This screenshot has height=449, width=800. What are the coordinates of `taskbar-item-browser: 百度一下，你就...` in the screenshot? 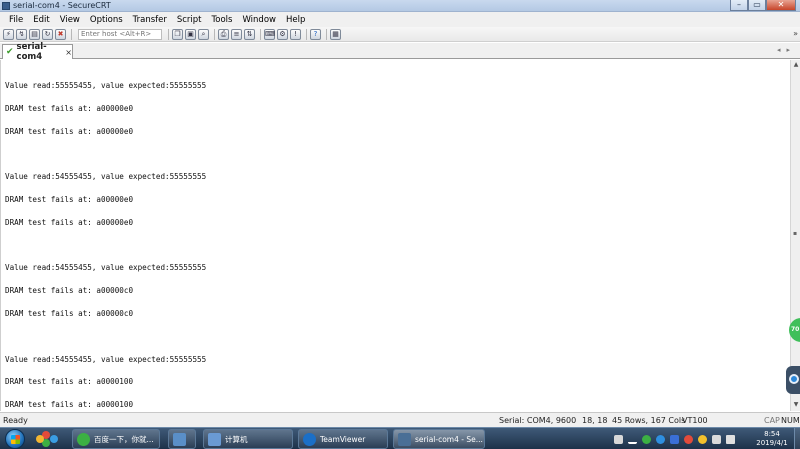 It's located at (116, 439).